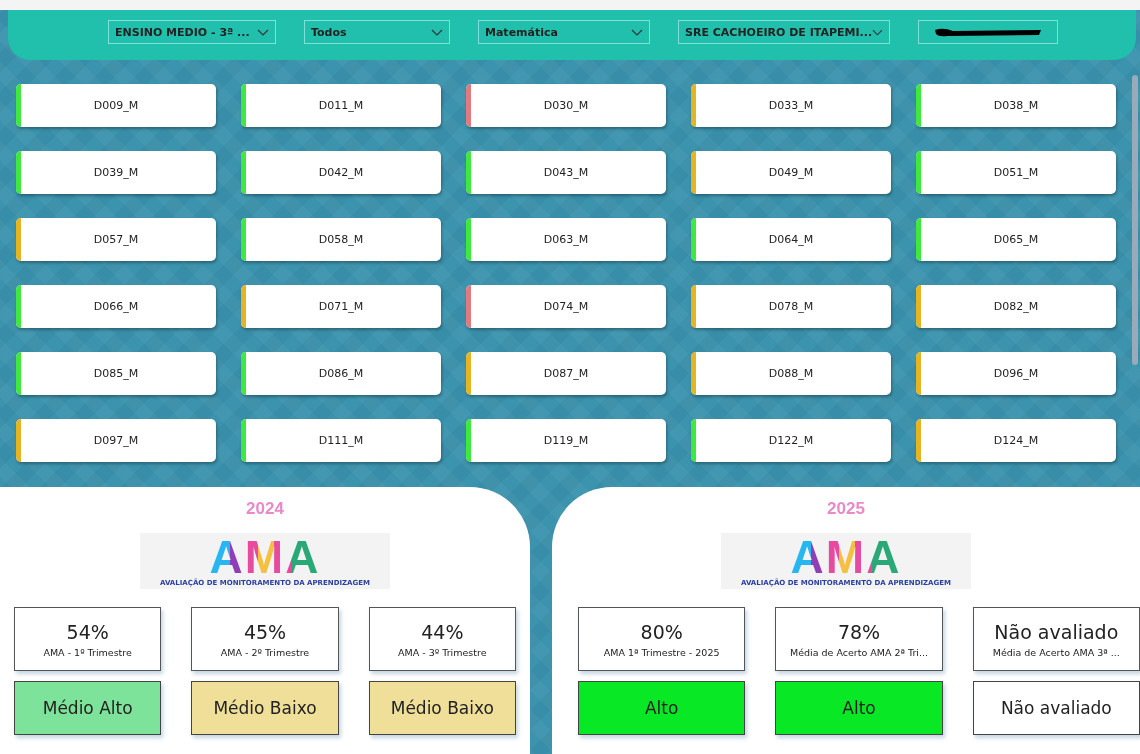 The height and width of the screenshot is (754, 1140). I want to click on descriptor-button: D124_M, so click(1016, 440).